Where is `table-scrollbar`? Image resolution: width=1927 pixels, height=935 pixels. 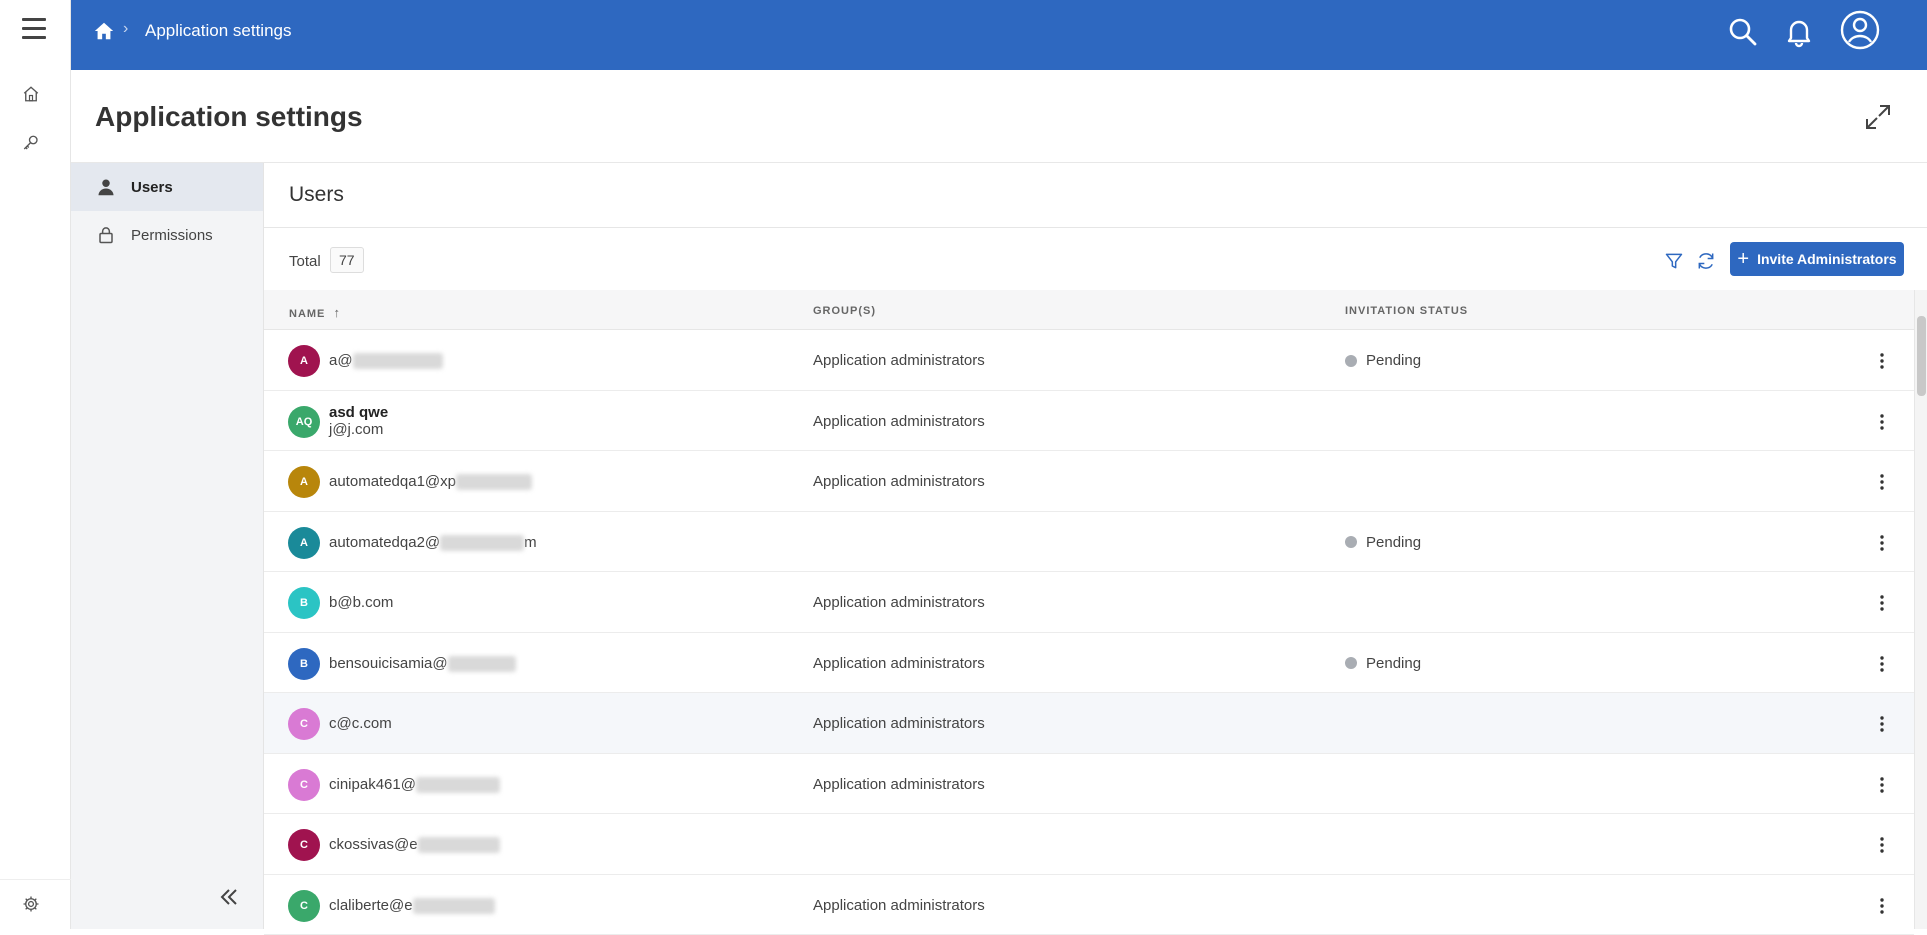
table-scrollbar is located at coordinates (1920, 609).